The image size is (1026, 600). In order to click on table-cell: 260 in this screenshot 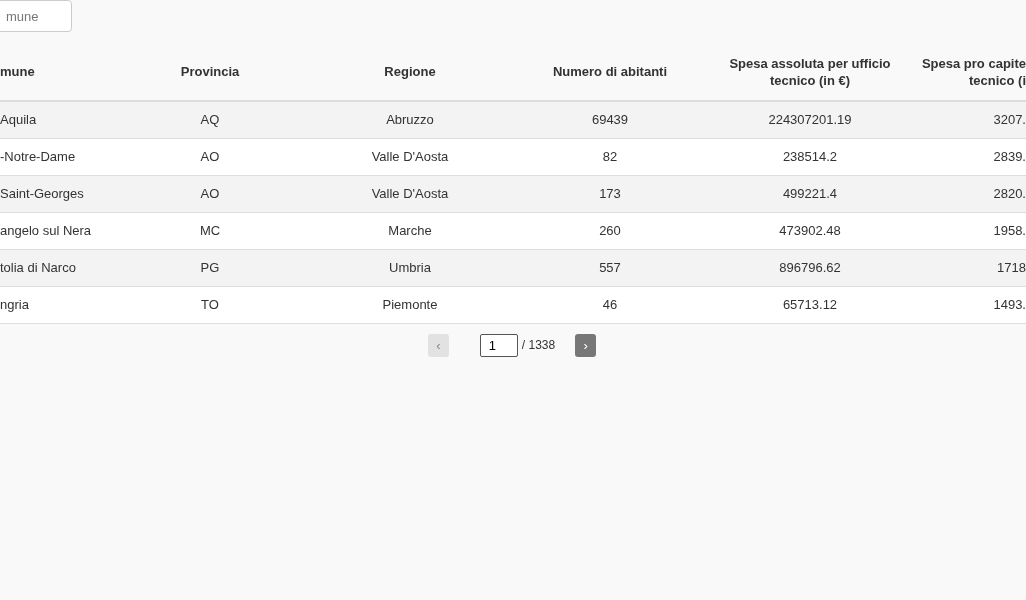, I will do `click(610, 230)`.